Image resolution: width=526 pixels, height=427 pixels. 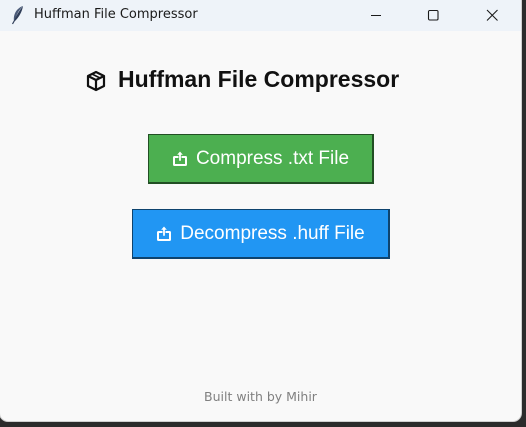 I want to click on maximize-button, so click(x=433, y=15).